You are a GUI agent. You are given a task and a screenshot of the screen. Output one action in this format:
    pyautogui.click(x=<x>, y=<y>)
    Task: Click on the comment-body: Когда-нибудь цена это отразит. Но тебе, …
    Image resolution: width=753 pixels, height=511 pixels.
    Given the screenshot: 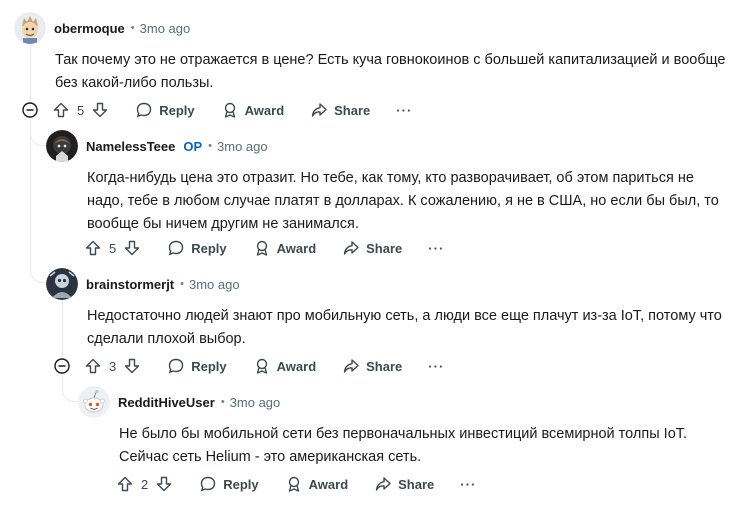 What is the action you would take?
    pyautogui.click(x=403, y=201)
    